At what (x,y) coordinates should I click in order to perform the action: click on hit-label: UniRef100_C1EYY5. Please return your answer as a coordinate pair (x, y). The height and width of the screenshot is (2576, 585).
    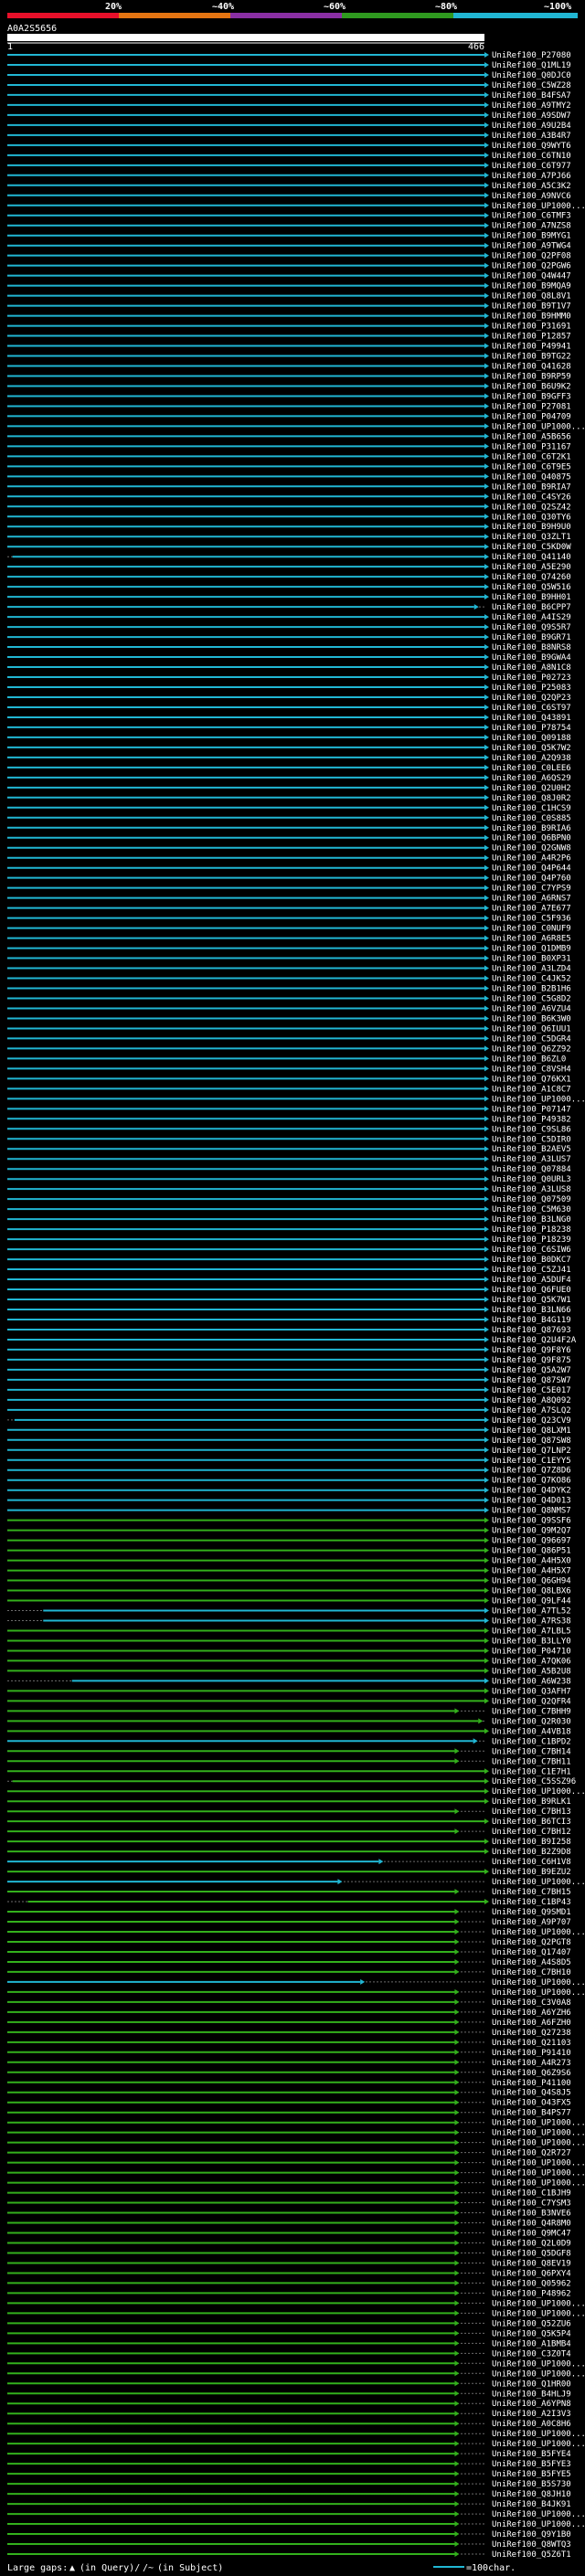
    Looking at the image, I should click on (532, 1461).